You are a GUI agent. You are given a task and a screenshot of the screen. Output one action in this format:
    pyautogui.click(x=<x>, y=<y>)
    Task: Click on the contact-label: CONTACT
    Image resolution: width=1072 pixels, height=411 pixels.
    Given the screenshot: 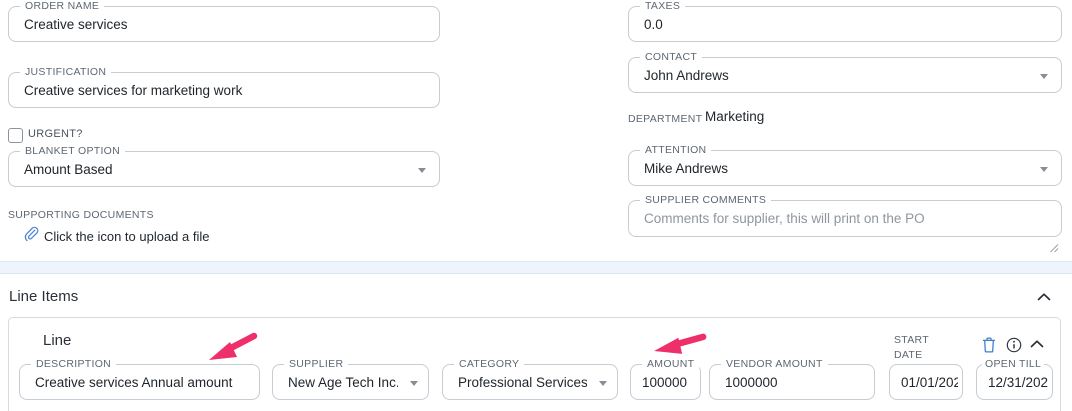 What is the action you would take?
    pyautogui.click(x=671, y=57)
    